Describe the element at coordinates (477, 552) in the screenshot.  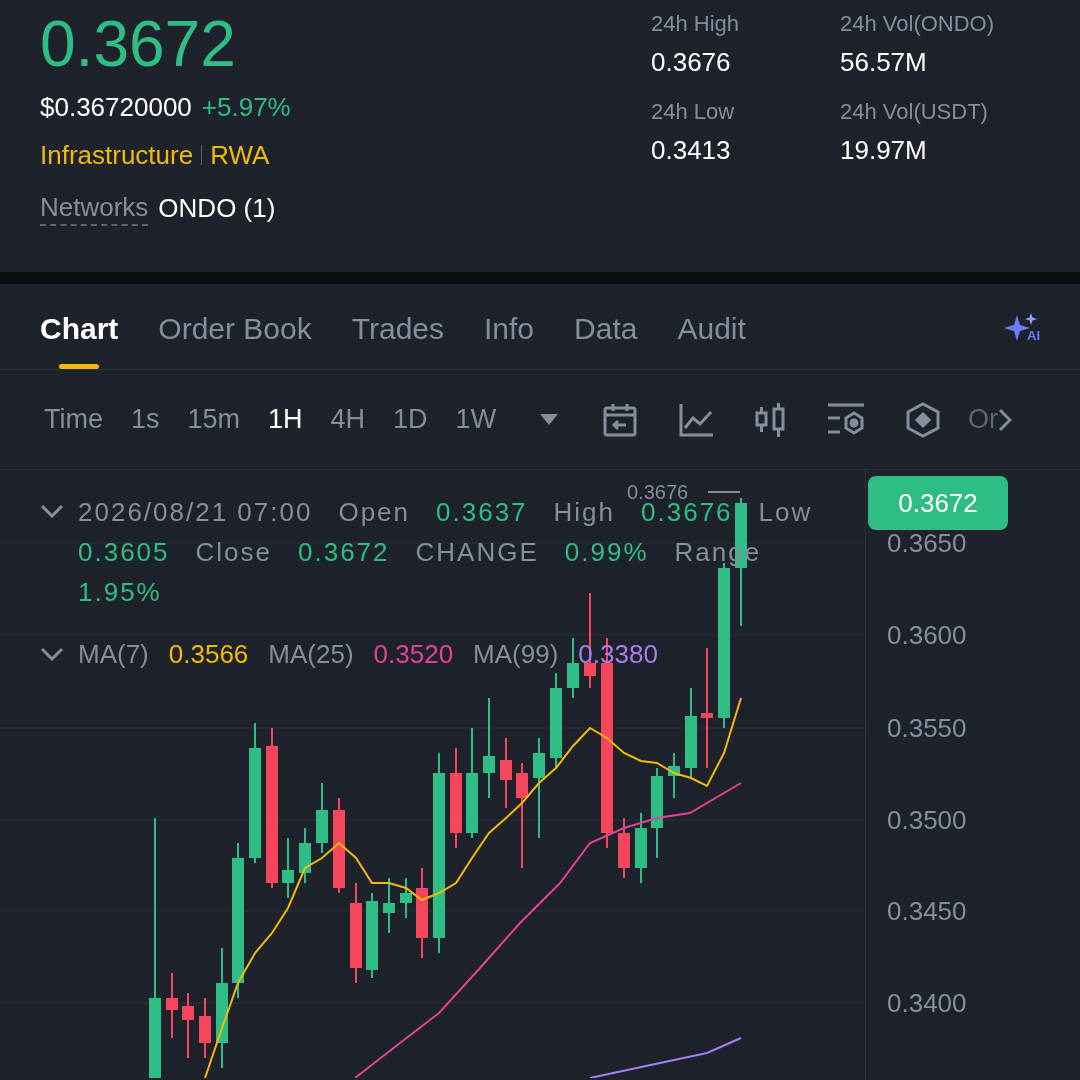
I see `ohlc-label: CHANGE` at that location.